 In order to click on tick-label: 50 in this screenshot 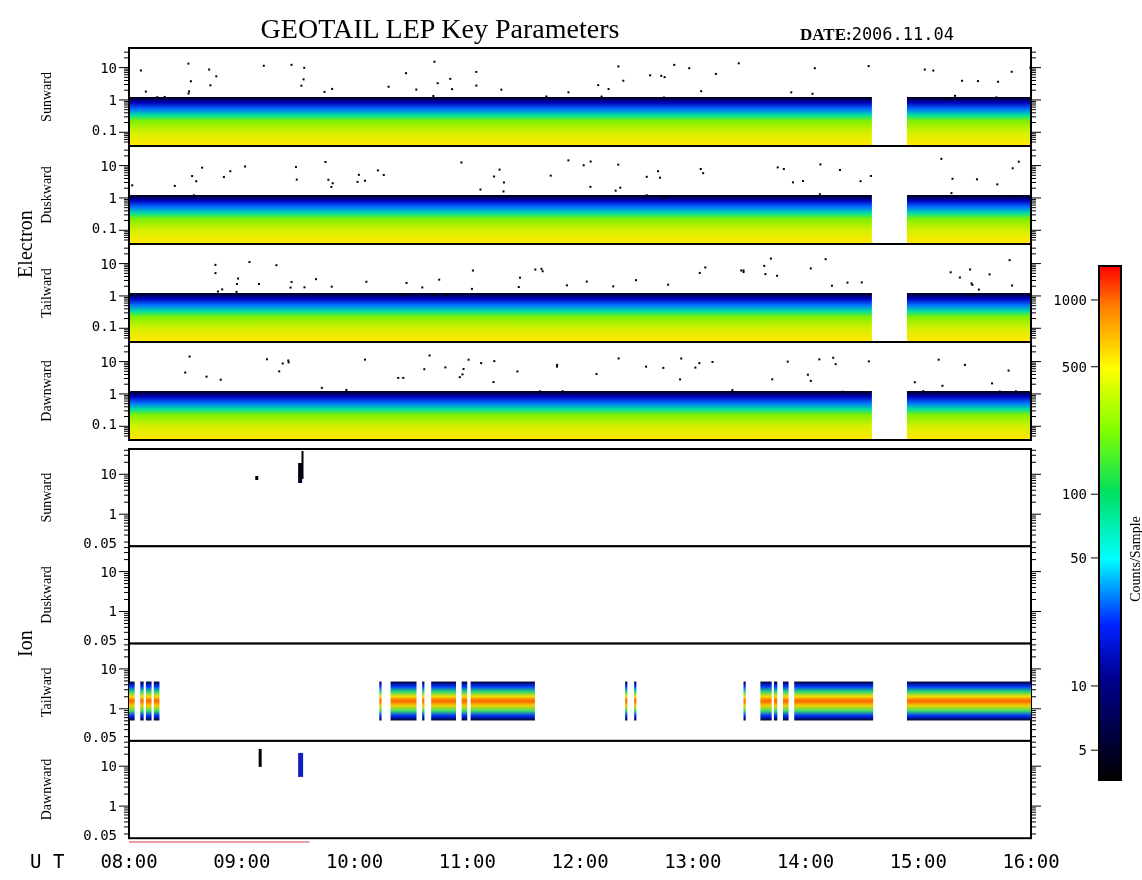, I will do `click(1078, 557)`.